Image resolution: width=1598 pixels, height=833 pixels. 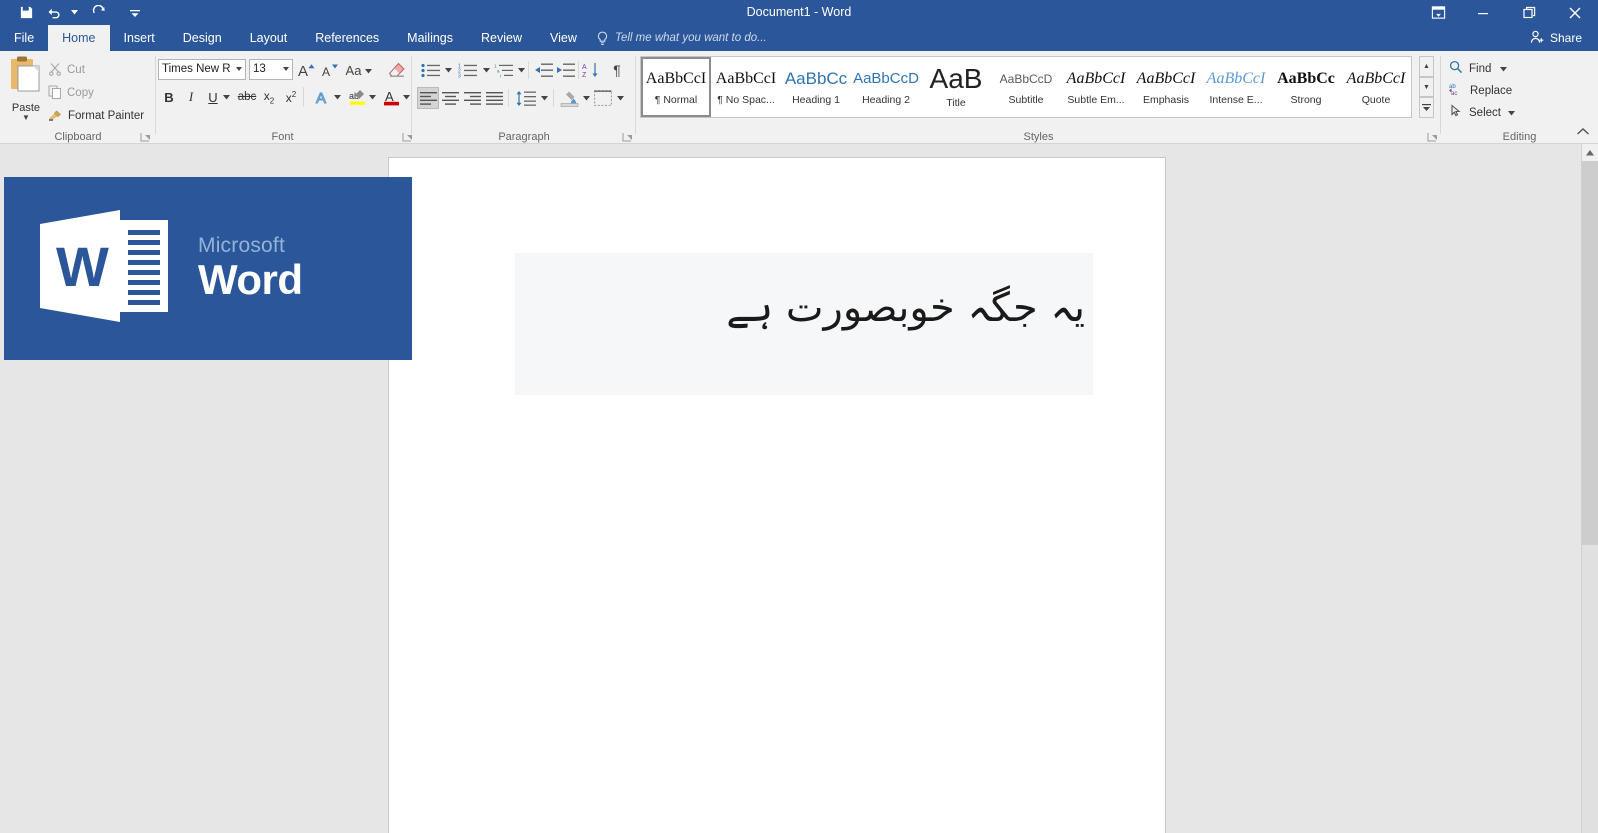 What do you see at coordinates (565, 70) in the screenshot?
I see `increase-indent-icon` at bounding box center [565, 70].